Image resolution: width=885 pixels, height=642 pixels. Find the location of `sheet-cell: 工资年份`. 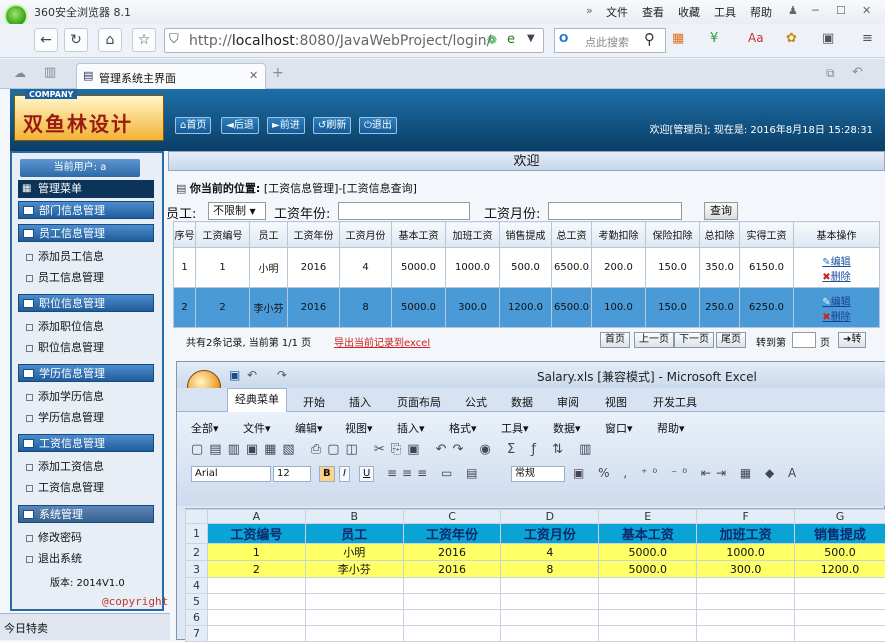

sheet-cell: 工资年份 is located at coordinates (452, 534).